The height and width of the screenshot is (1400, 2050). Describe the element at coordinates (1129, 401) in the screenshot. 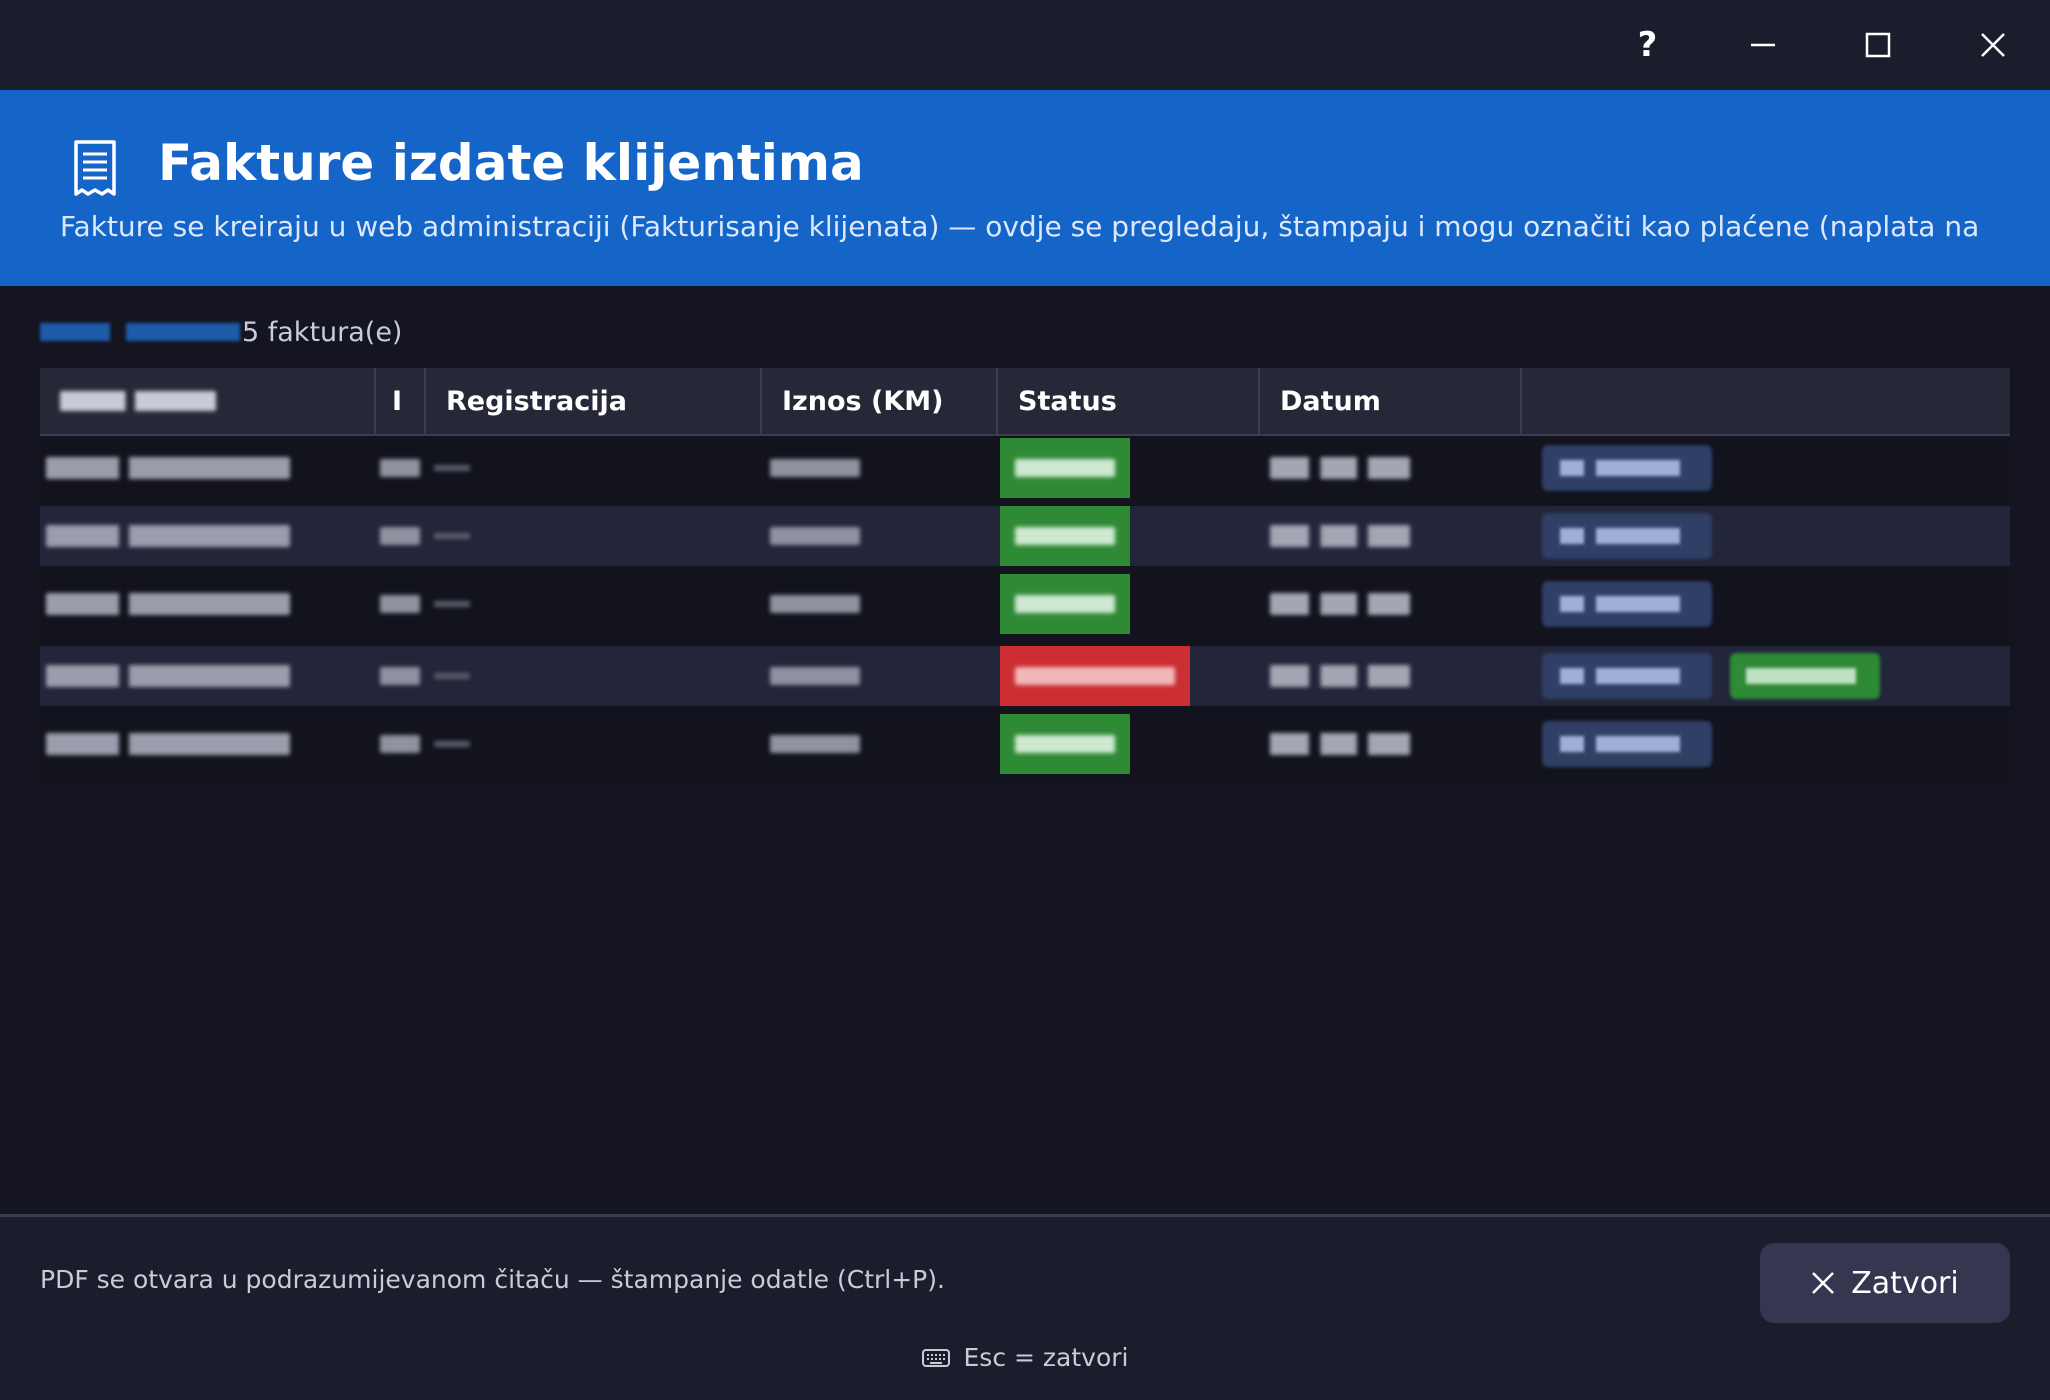

I see `column-header-status: Status` at that location.